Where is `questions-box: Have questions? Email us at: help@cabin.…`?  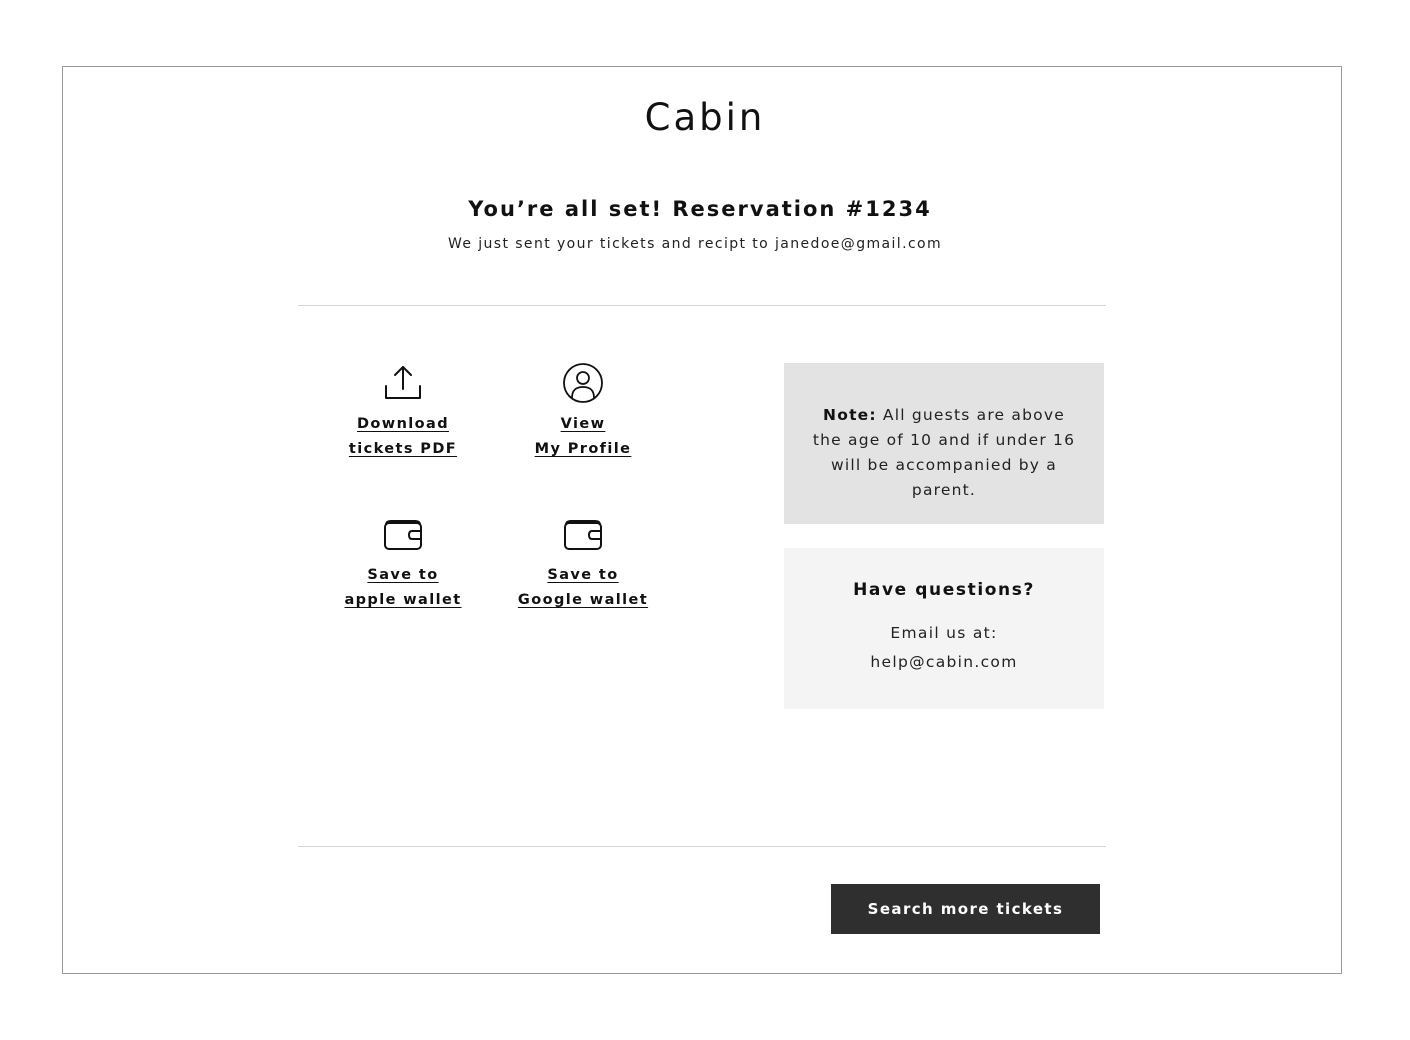 questions-box: Have questions? Email us at: help@cabin.… is located at coordinates (944, 628).